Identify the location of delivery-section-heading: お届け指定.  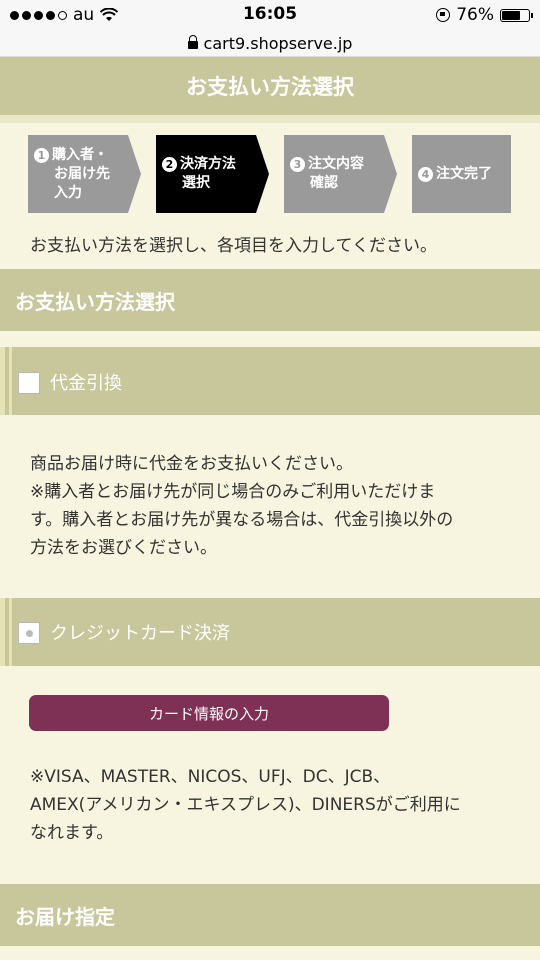
(270, 915).